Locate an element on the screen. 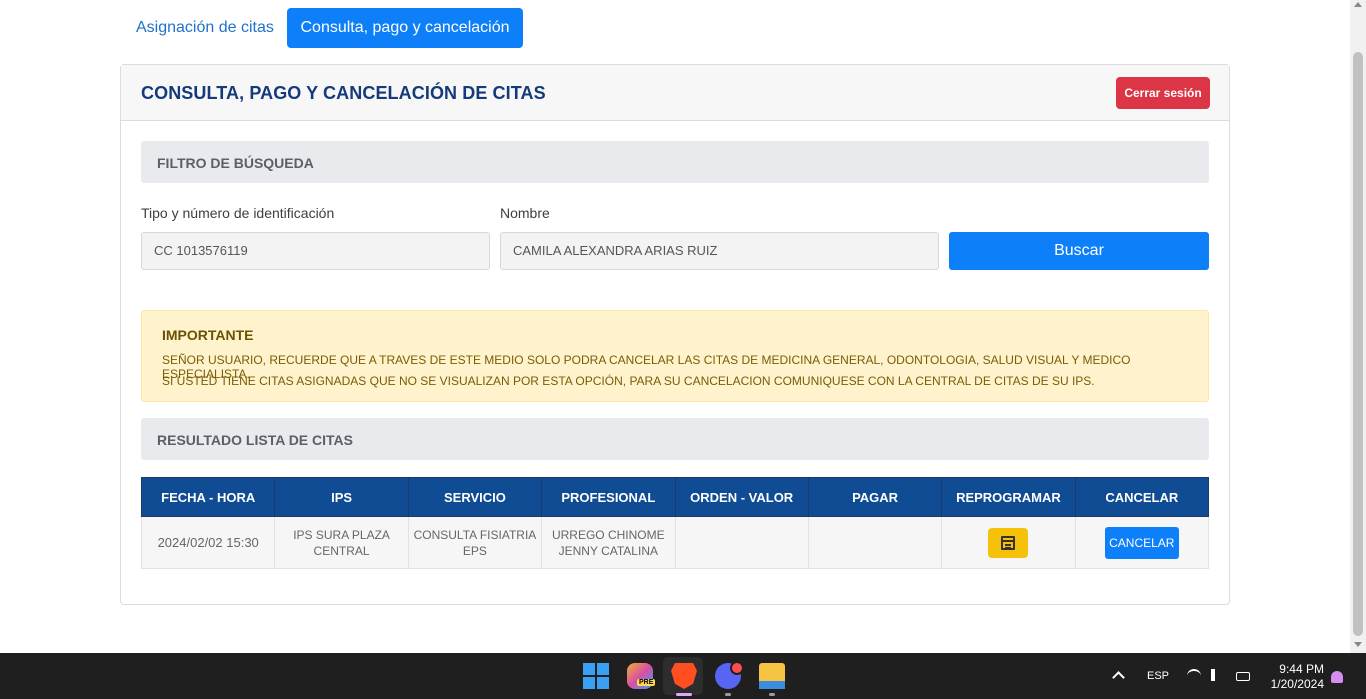  name-field: CAMILA ALEXANDRA ARIAS RUIZ is located at coordinates (719, 251).